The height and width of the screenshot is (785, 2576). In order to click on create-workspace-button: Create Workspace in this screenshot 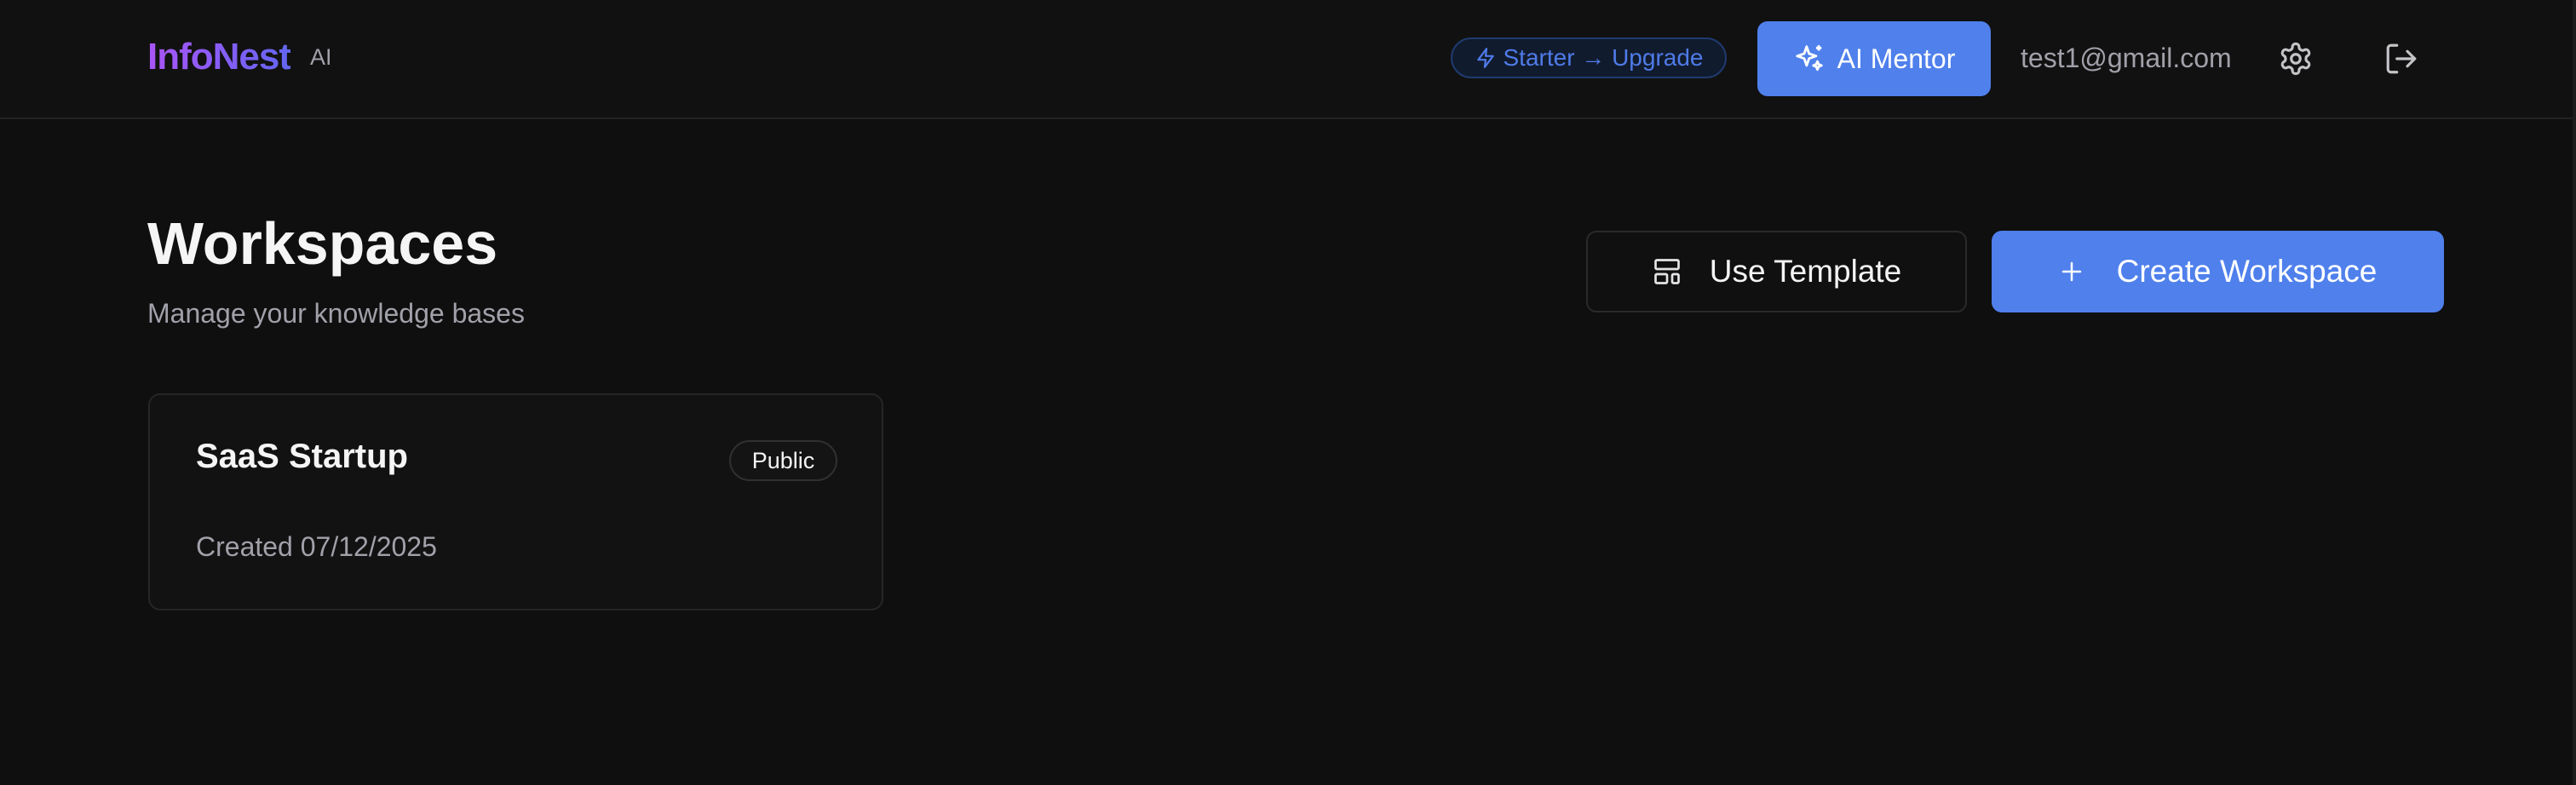, I will do `click(2218, 271)`.